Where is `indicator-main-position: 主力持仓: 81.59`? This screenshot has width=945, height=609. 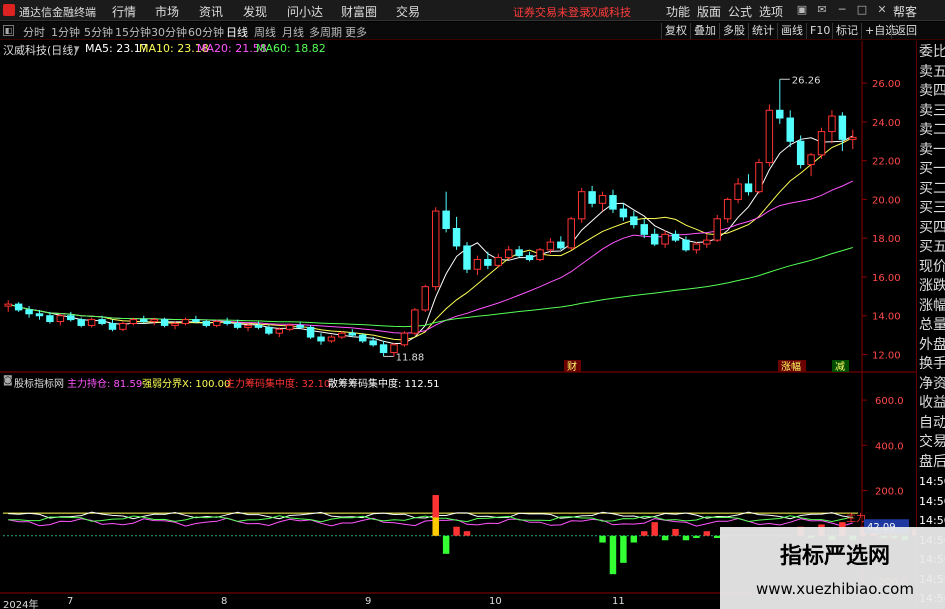
indicator-main-position: 主力持仓: 81.59 is located at coordinates (105, 384).